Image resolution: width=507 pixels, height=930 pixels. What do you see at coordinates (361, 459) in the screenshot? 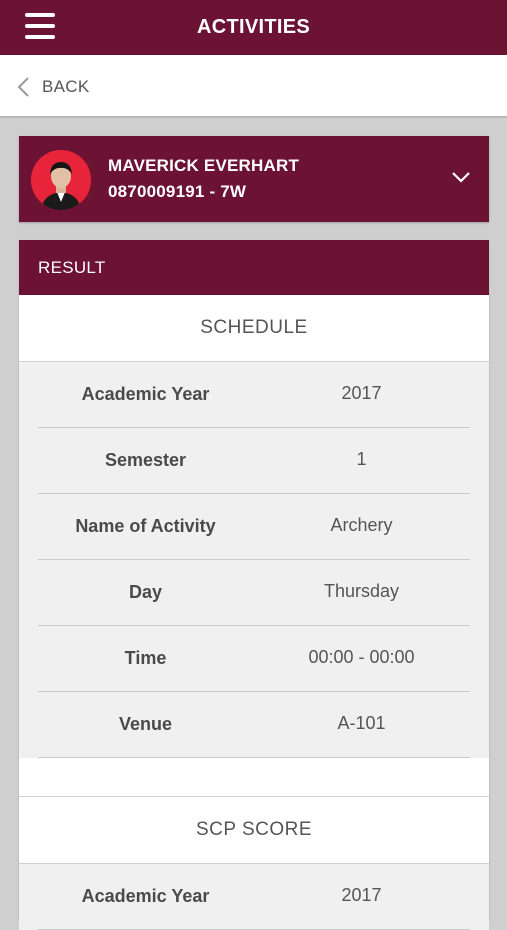
I see `row-value: 1` at bounding box center [361, 459].